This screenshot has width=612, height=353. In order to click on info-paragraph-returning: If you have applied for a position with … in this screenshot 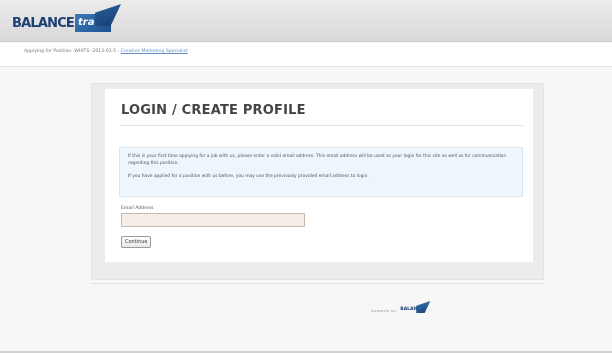, I will do `click(248, 176)`.